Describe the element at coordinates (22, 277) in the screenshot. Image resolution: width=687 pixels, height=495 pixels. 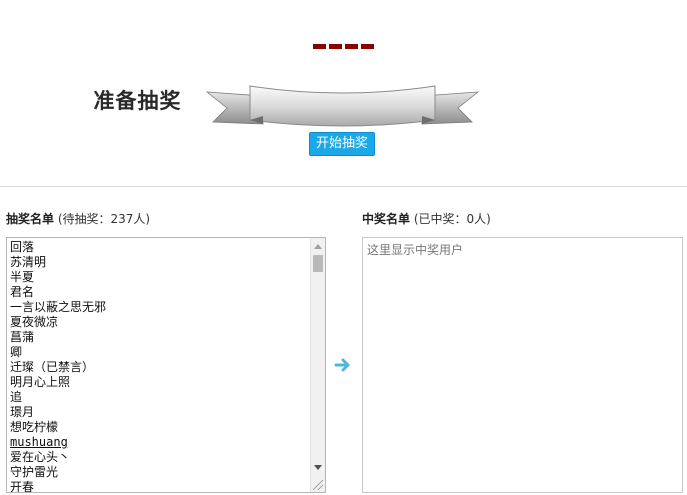
I see `participant-name: 半夏` at that location.